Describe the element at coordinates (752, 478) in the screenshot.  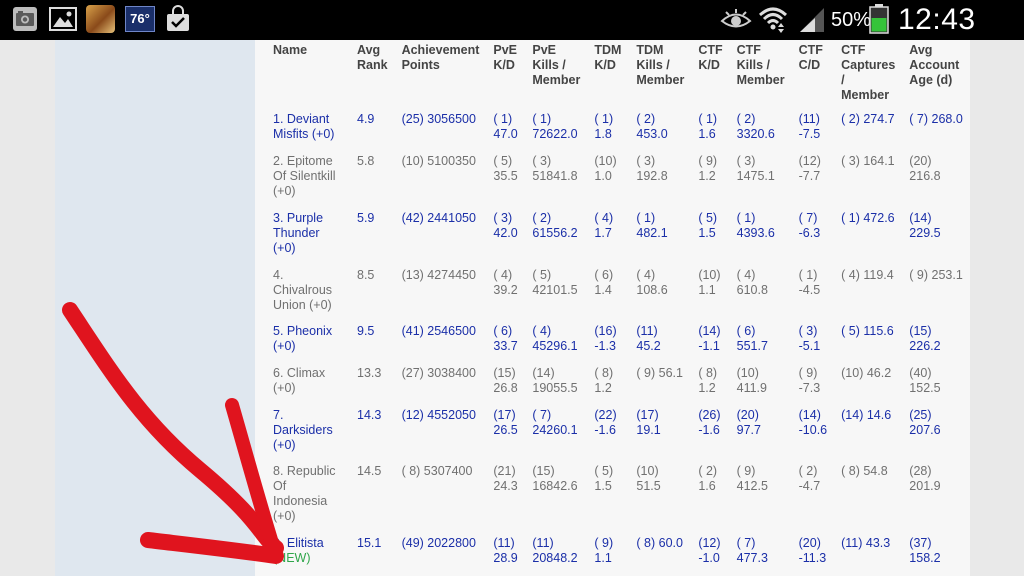
I see `table-cell: ( 9) 412.5` at that location.